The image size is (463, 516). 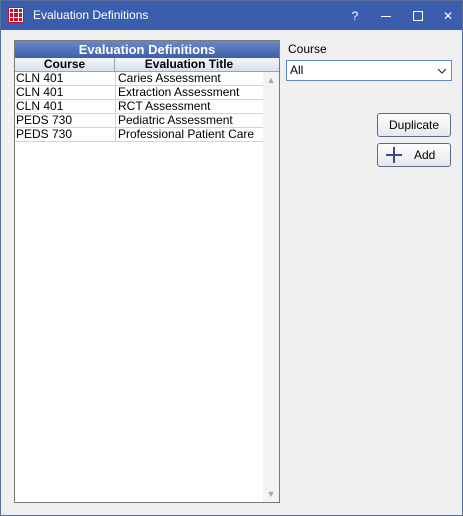 What do you see at coordinates (189, 78) in the screenshot?
I see `cell-evaluation-title: Caries Assessment` at bounding box center [189, 78].